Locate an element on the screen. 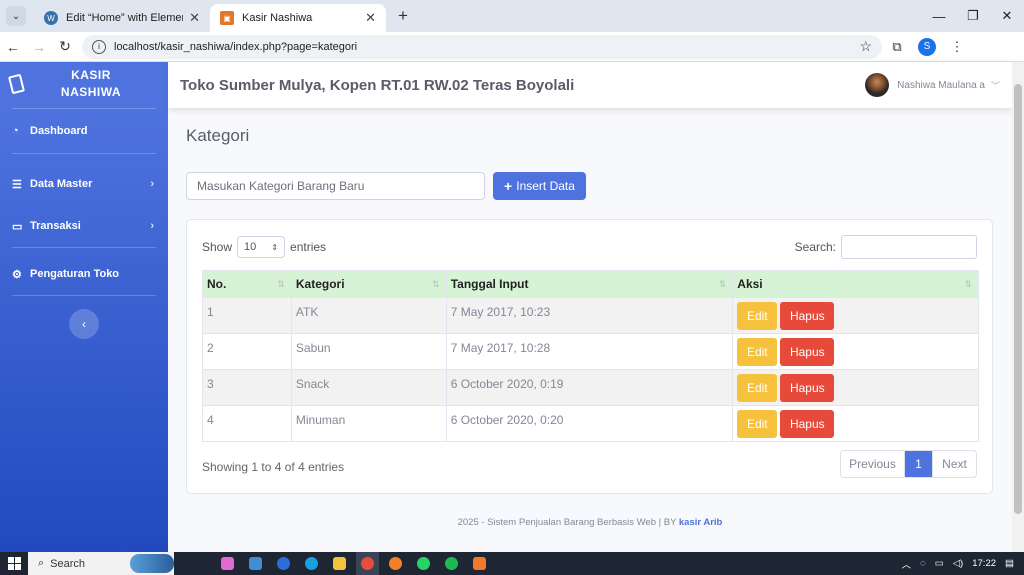 This screenshot has height=575, width=1024. reload-icon: ↻ is located at coordinates (65, 46).